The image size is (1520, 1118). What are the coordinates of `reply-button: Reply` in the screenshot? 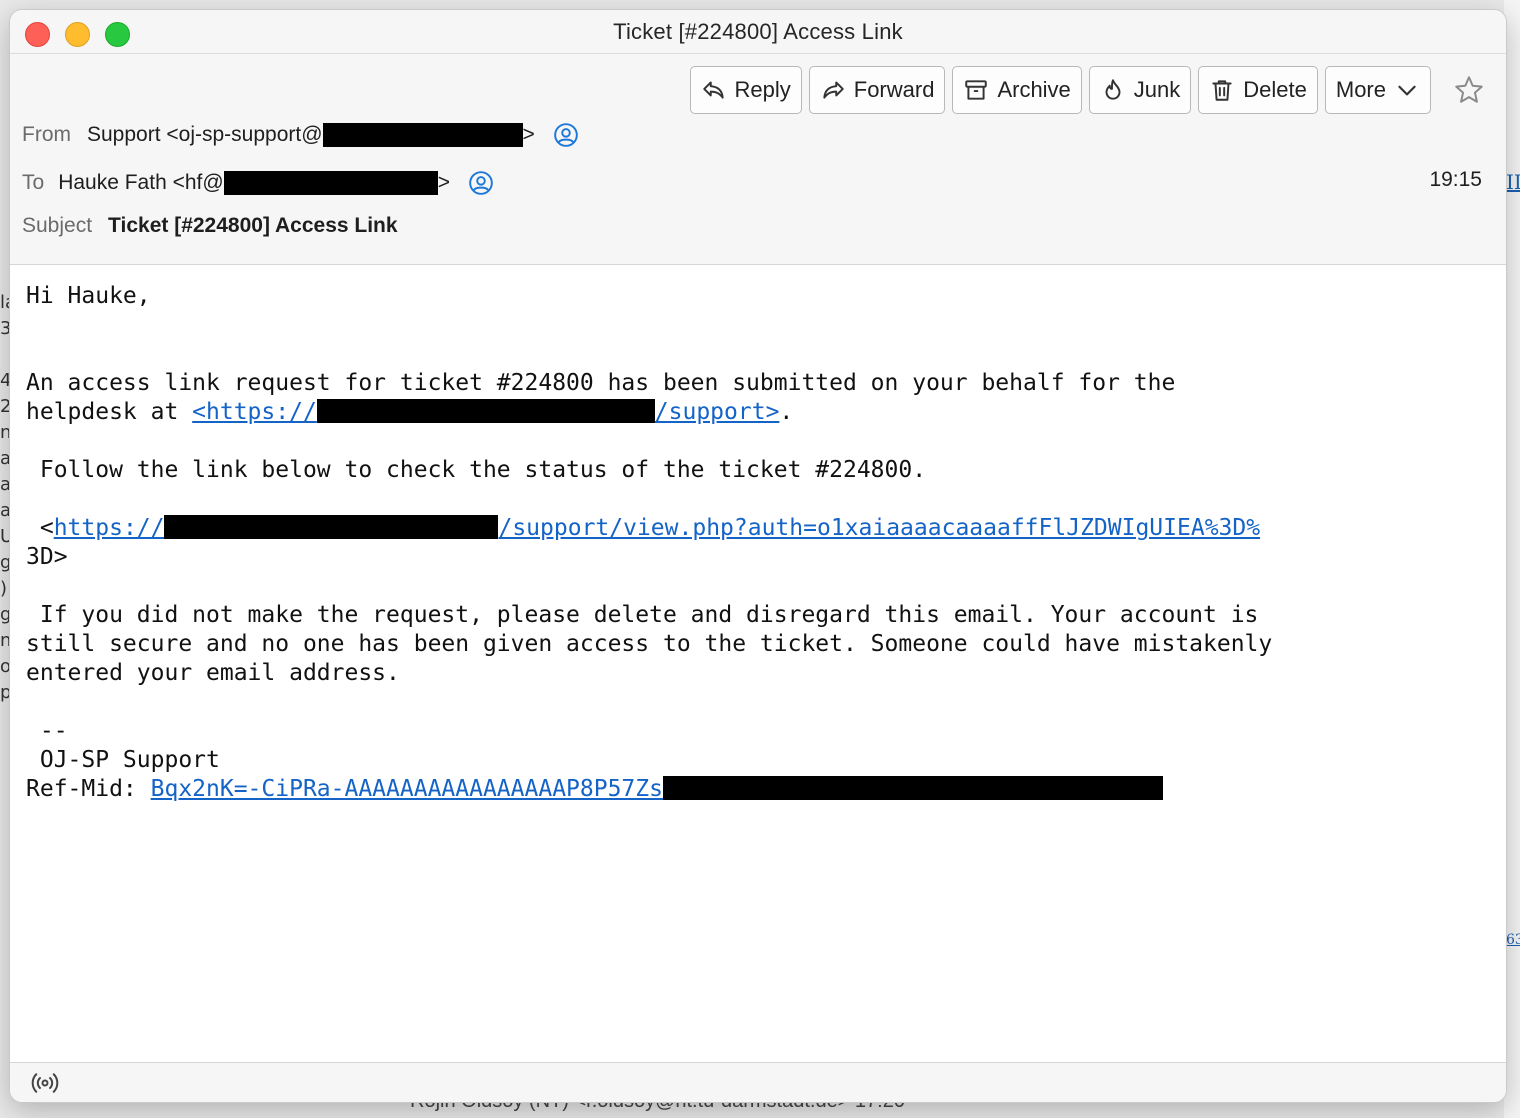 It's located at (745, 90).